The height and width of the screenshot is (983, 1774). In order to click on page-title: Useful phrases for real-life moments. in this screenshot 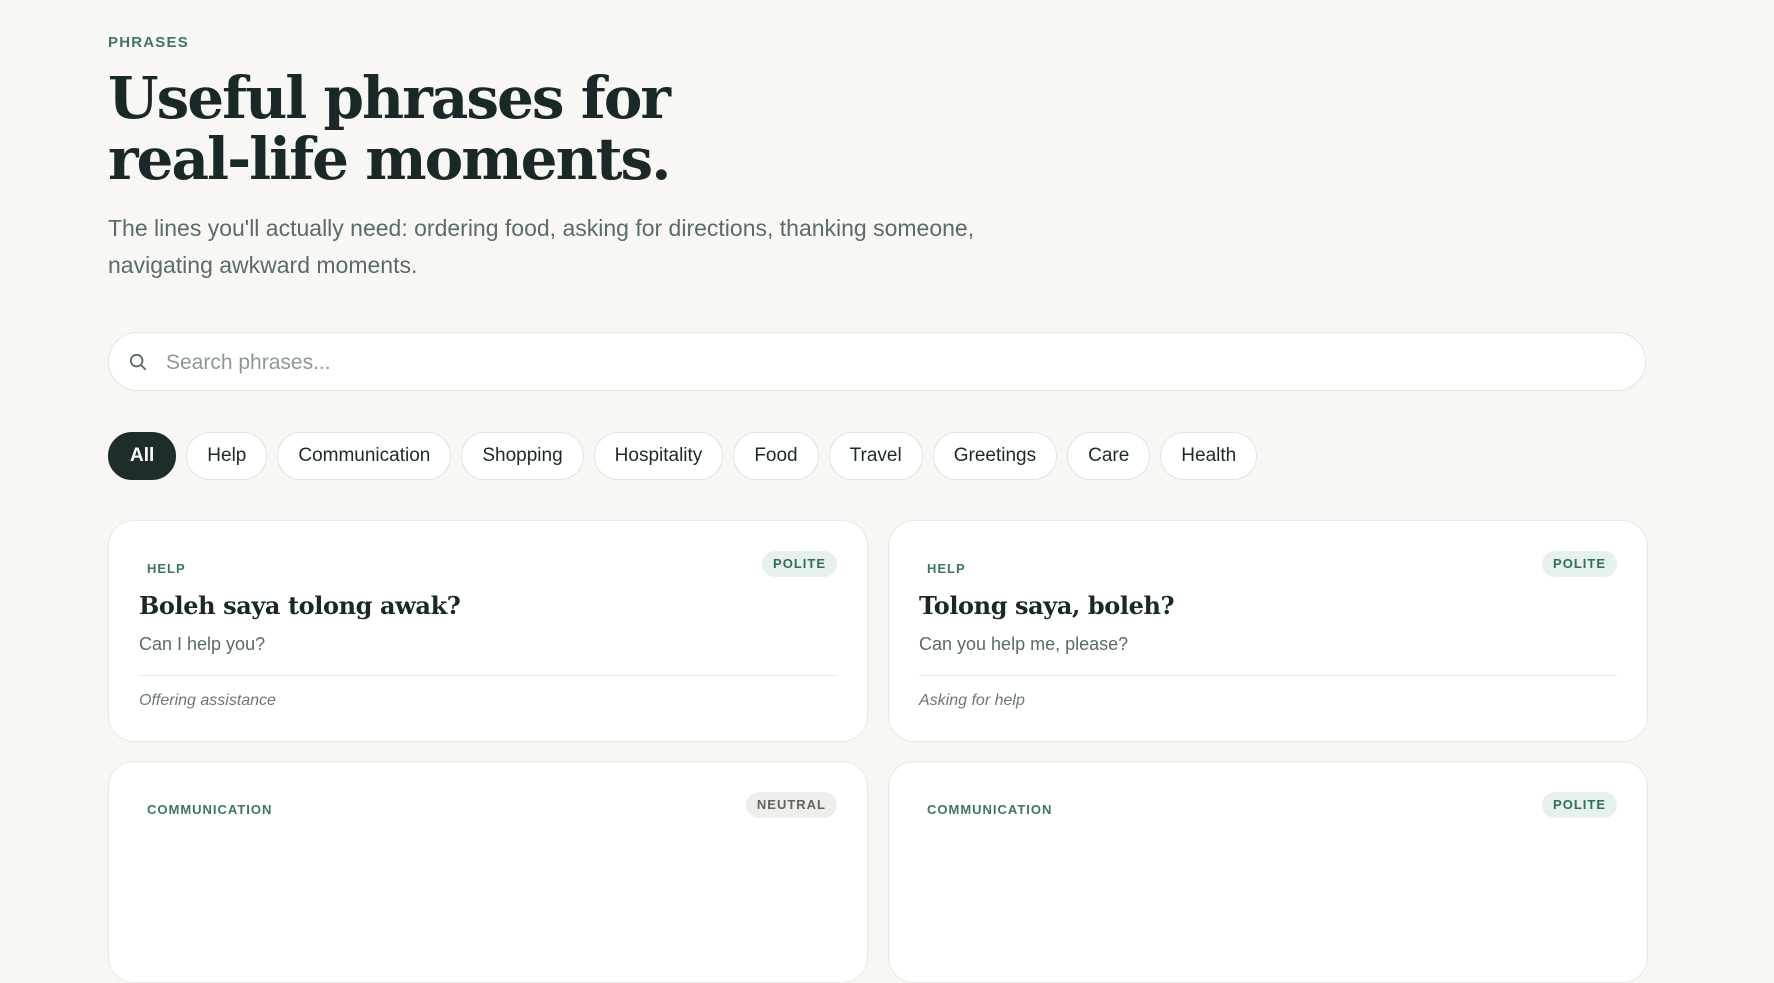, I will do `click(508, 129)`.